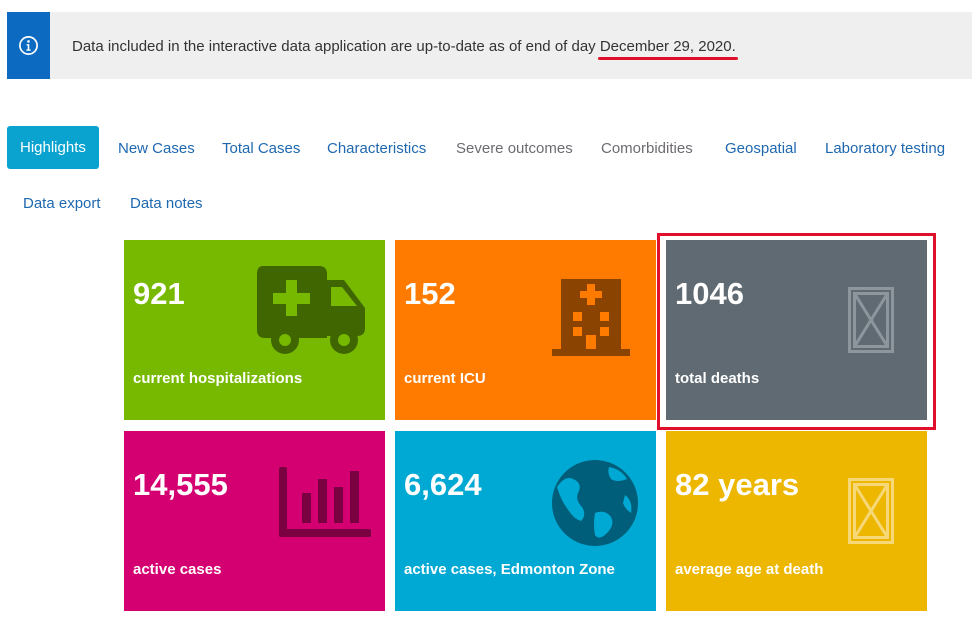 The height and width of the screenshot is (632, 972). I want to click on tile-value: 6,624, so click(443, 484).